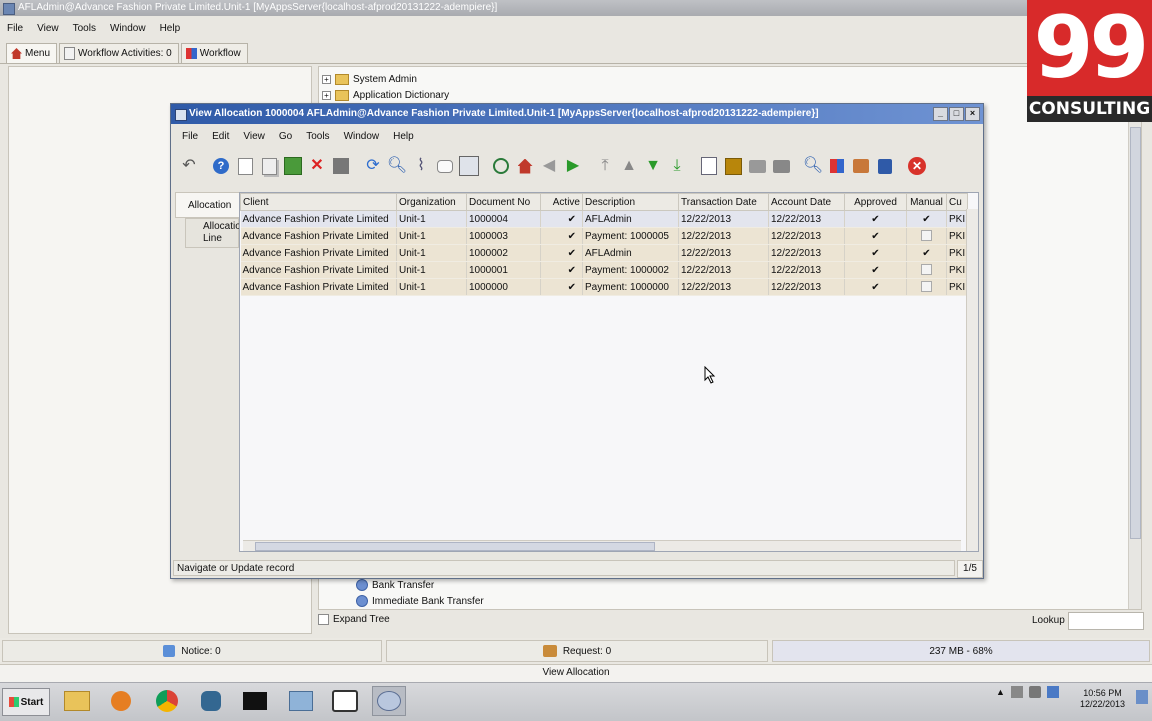  I want to click on last-record-icon: ⤓, so click(677, 166).